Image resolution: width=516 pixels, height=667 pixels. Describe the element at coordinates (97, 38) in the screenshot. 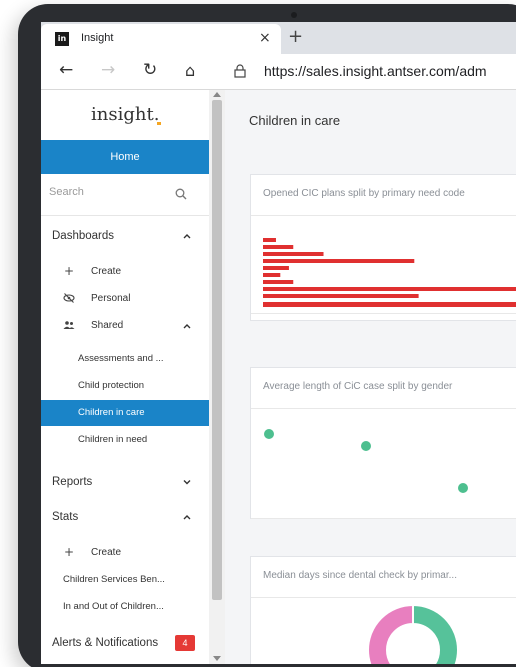

I see `tab-title: Insight` at that location.